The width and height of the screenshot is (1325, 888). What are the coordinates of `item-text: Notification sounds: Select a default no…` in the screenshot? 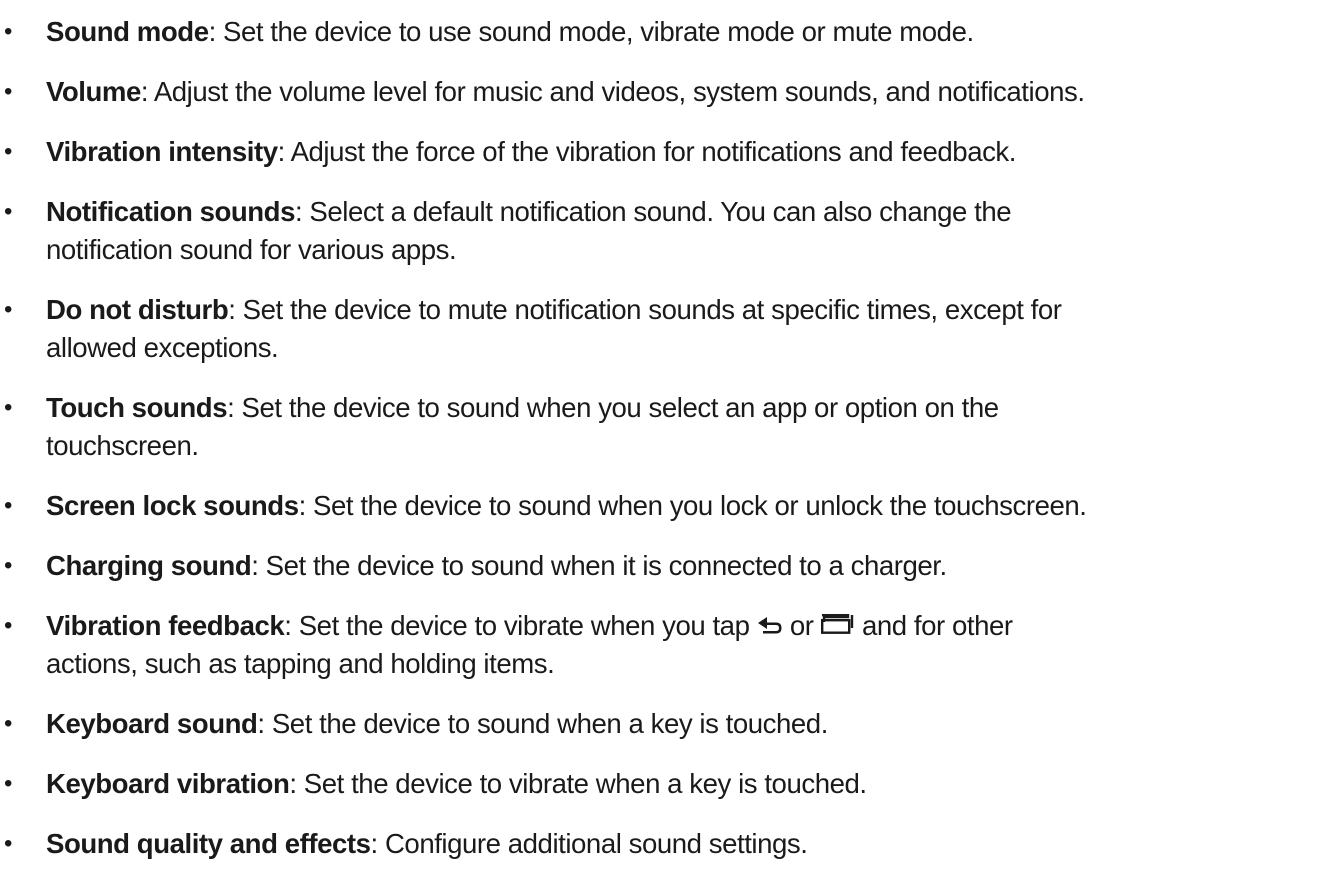 It's located at (683, 231).